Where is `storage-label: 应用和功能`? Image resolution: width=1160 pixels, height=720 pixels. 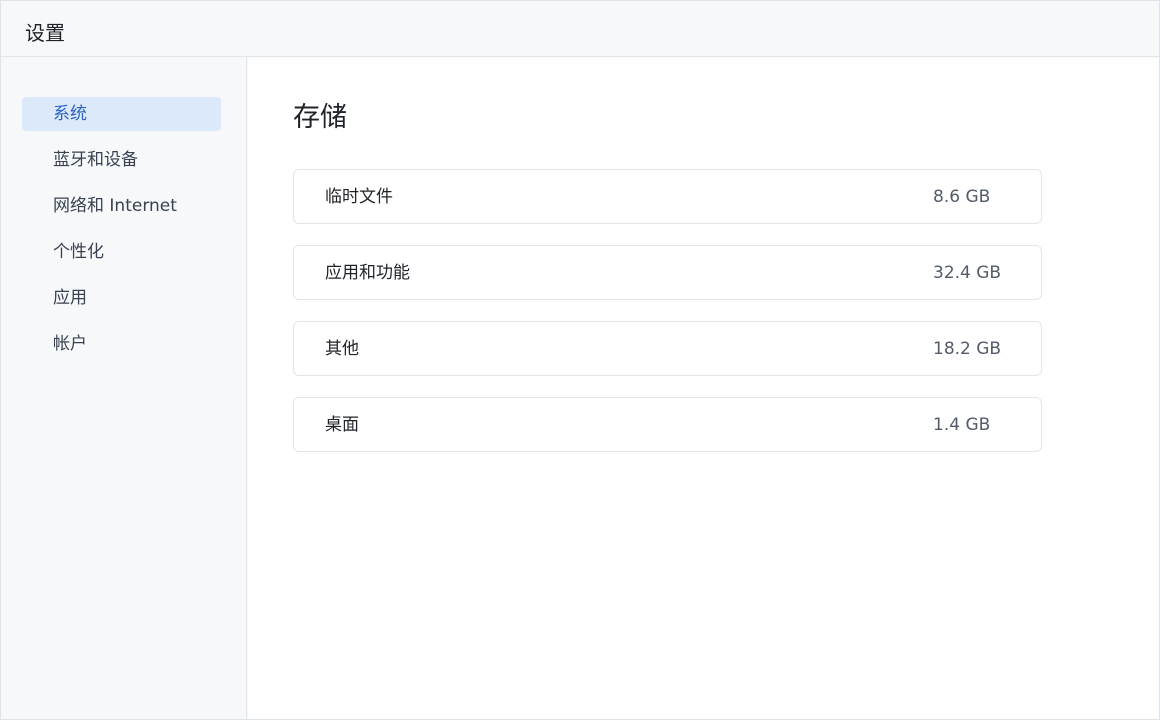 storage-label: 应用和功能 is located at coordinates (367, 273).